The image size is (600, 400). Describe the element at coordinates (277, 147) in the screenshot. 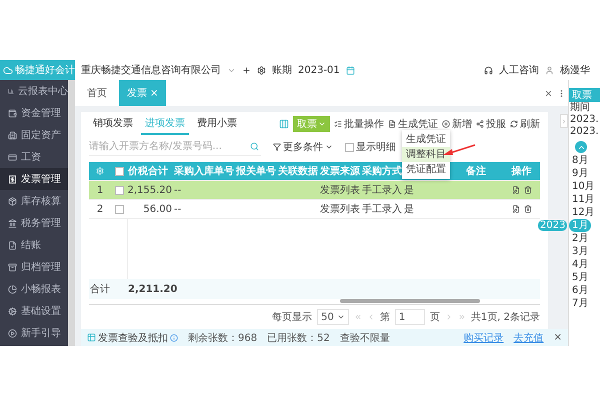

I see `filter-icon` at that location.